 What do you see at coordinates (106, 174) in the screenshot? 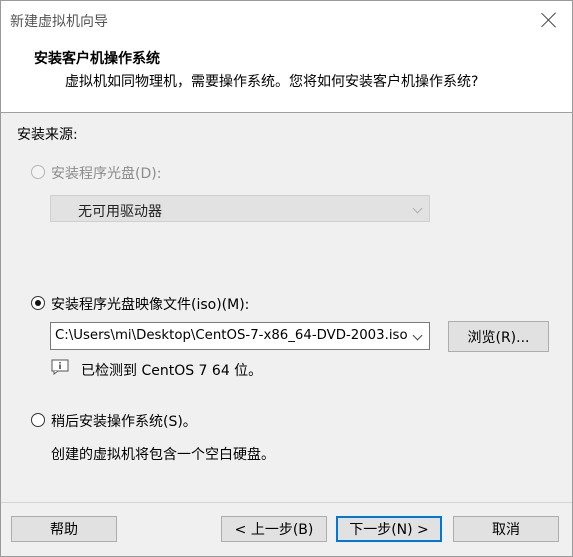
I see `install-disc-label: 安装程序光盘(D):` at bounding box center [106, 174].